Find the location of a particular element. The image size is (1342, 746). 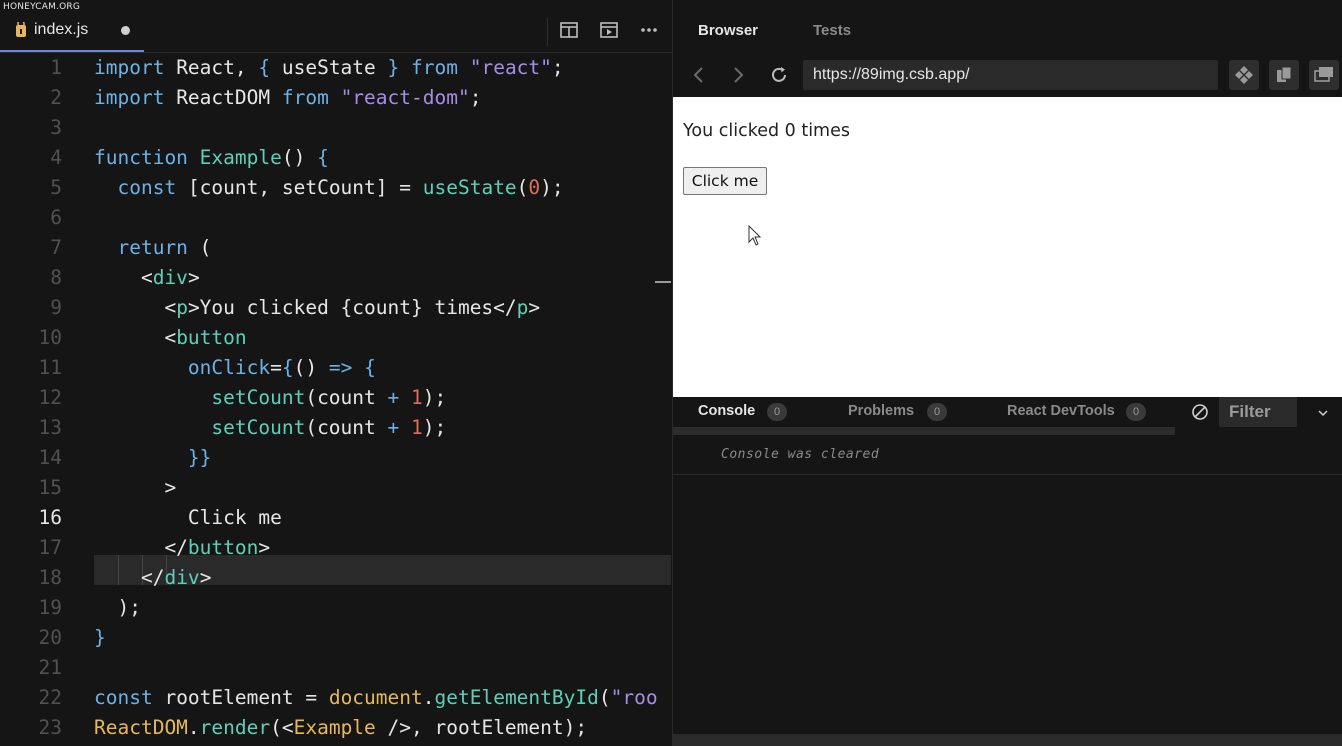

code-text: }} is located at coordinates (152, 458).